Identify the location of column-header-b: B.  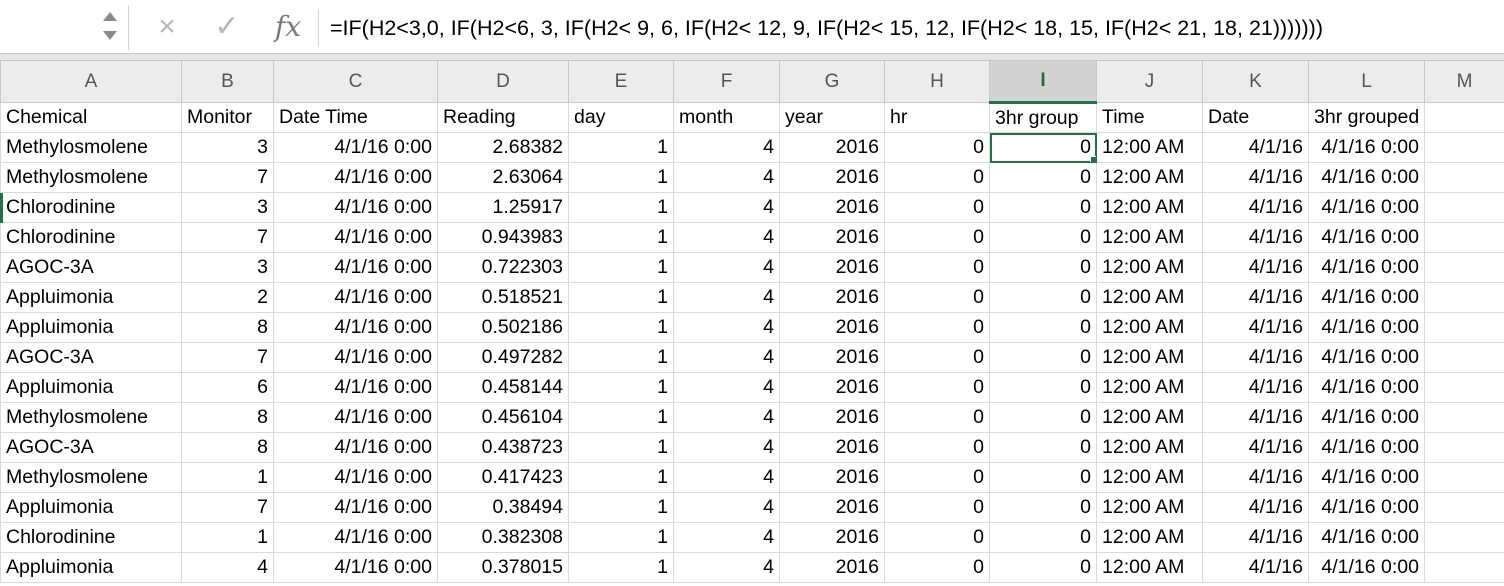
(227, 81).